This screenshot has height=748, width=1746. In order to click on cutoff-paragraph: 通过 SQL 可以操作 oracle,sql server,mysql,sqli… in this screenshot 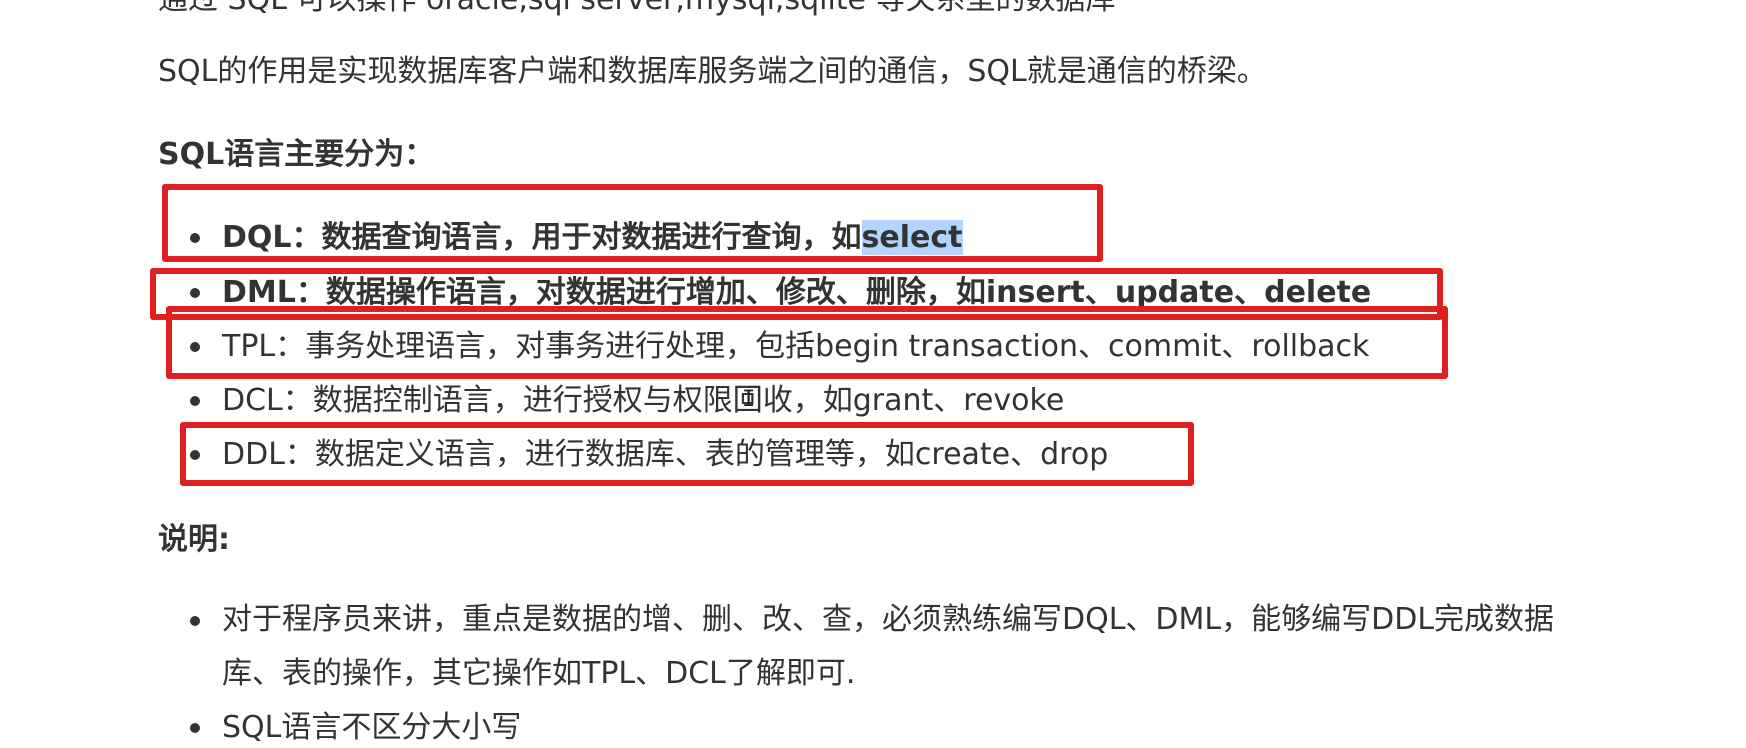, I will do `click(637, 10)`.